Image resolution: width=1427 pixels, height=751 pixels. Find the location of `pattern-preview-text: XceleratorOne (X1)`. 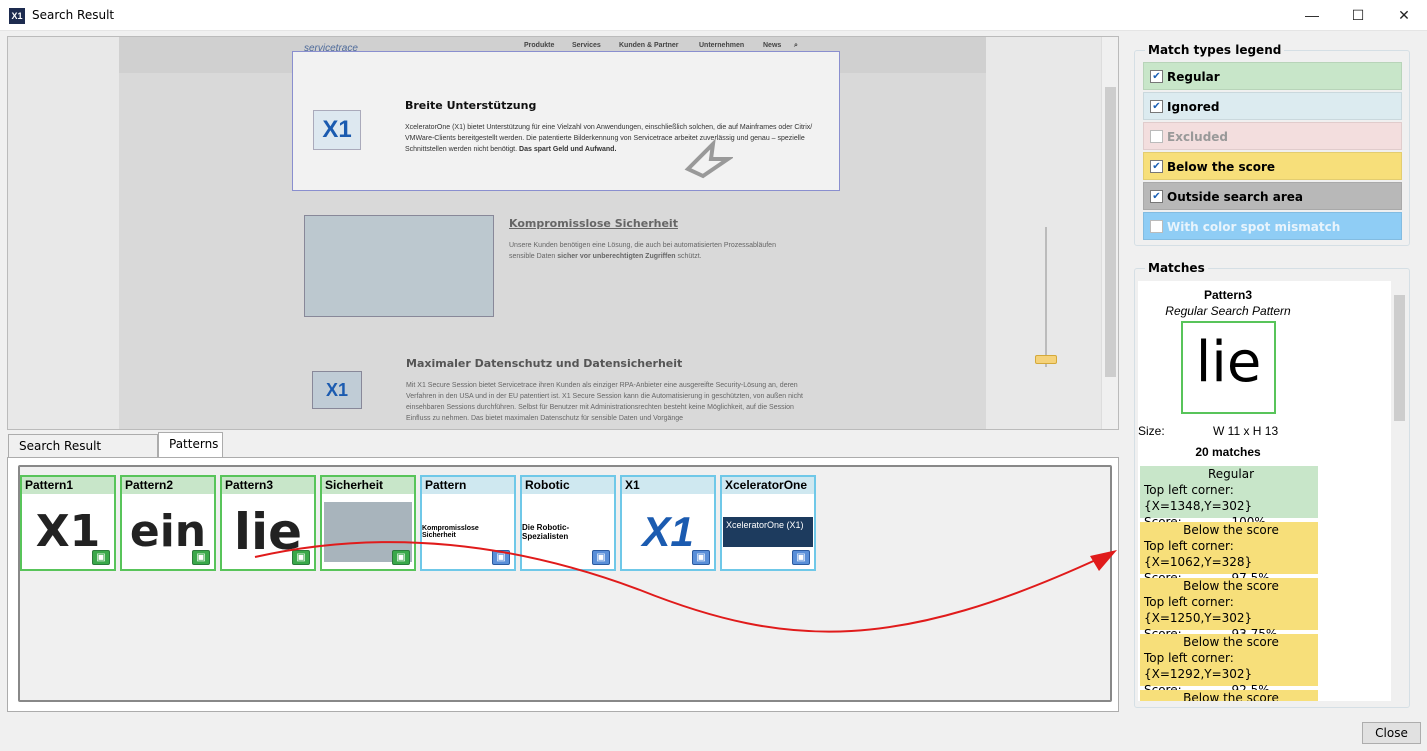

pattern-preview-text: XceleratorOne (X1) is located at coordinates (768, 531).